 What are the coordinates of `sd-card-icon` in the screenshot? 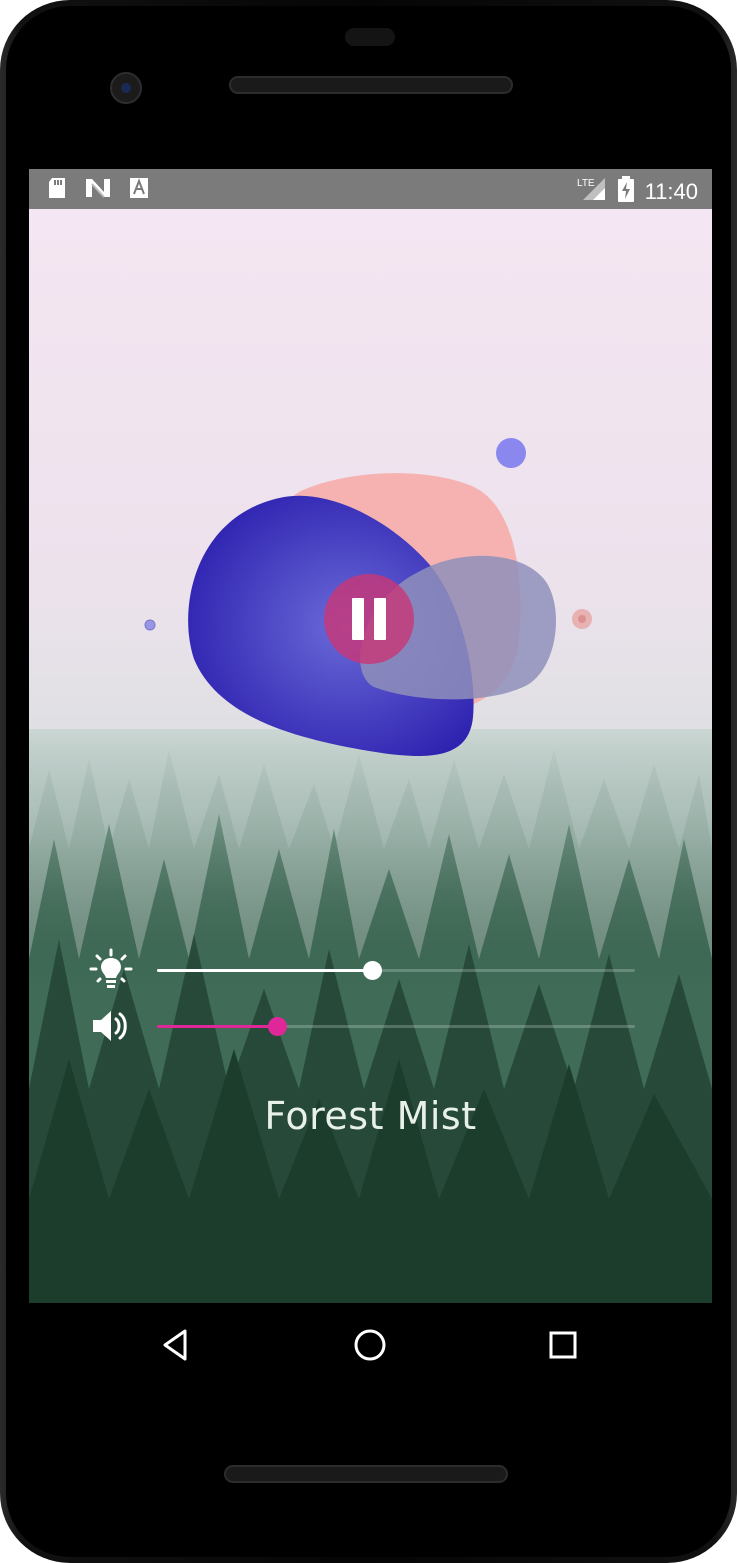 It's located at (57, 190).